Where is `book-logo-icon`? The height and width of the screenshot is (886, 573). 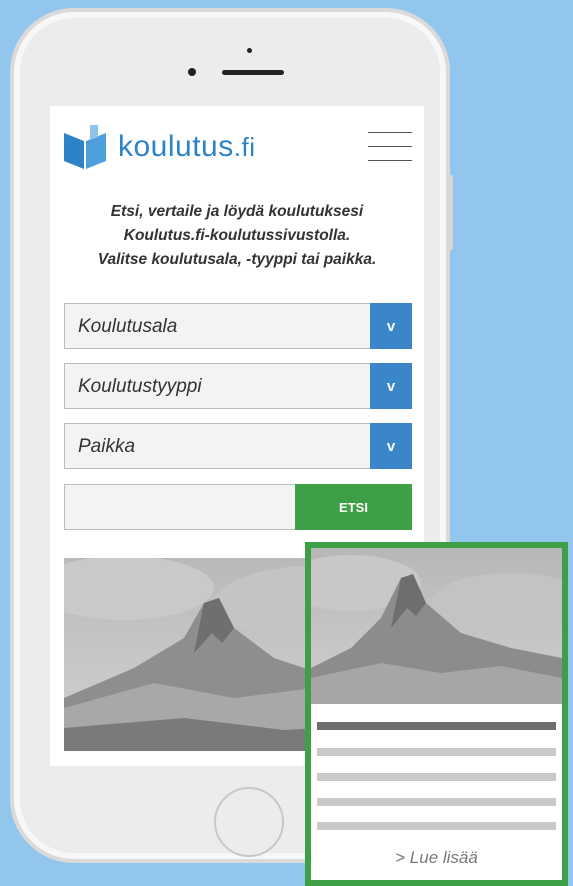 book-logo-icon is located at coordinates (85, 147).